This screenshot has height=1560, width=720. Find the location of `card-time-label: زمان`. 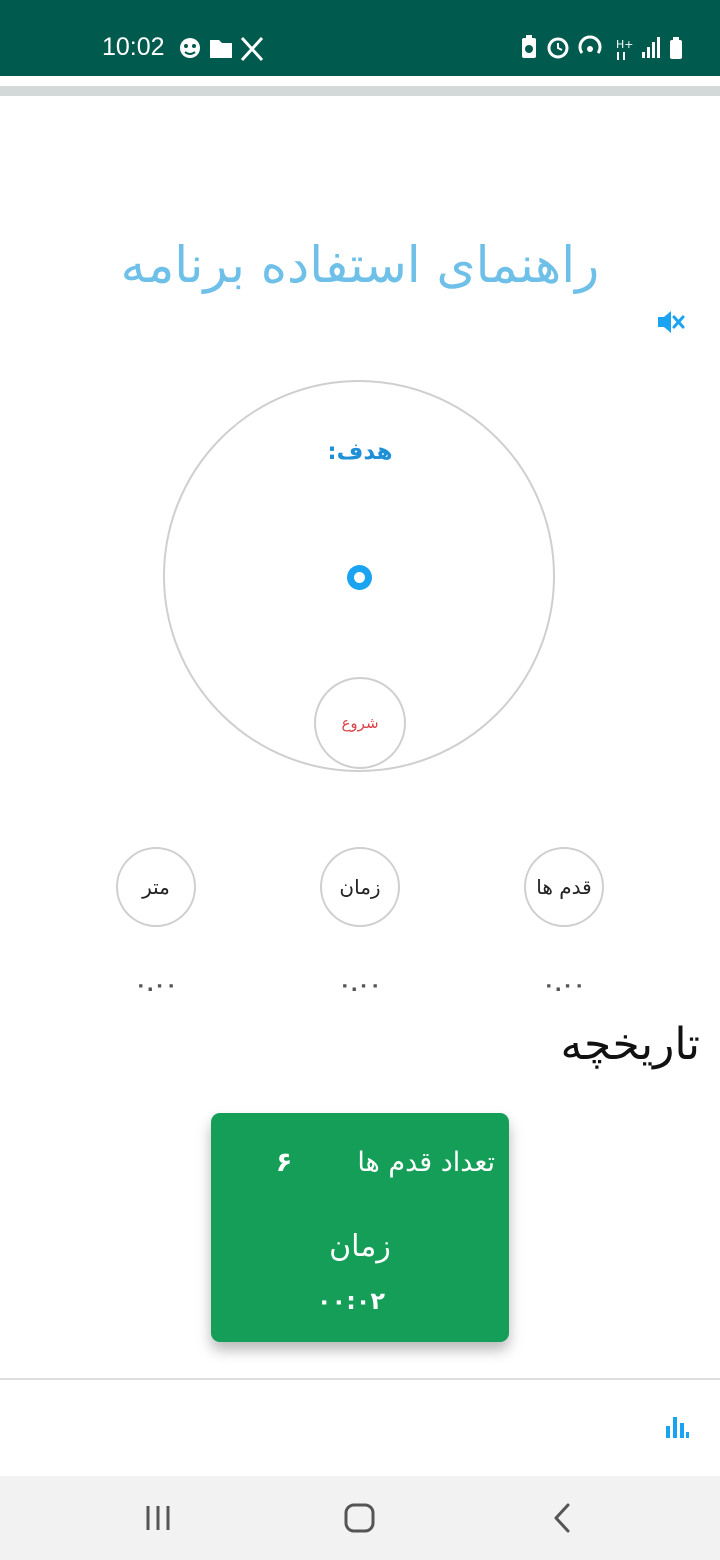

card-time-label: زمان is located at coordinates (360, 1246).